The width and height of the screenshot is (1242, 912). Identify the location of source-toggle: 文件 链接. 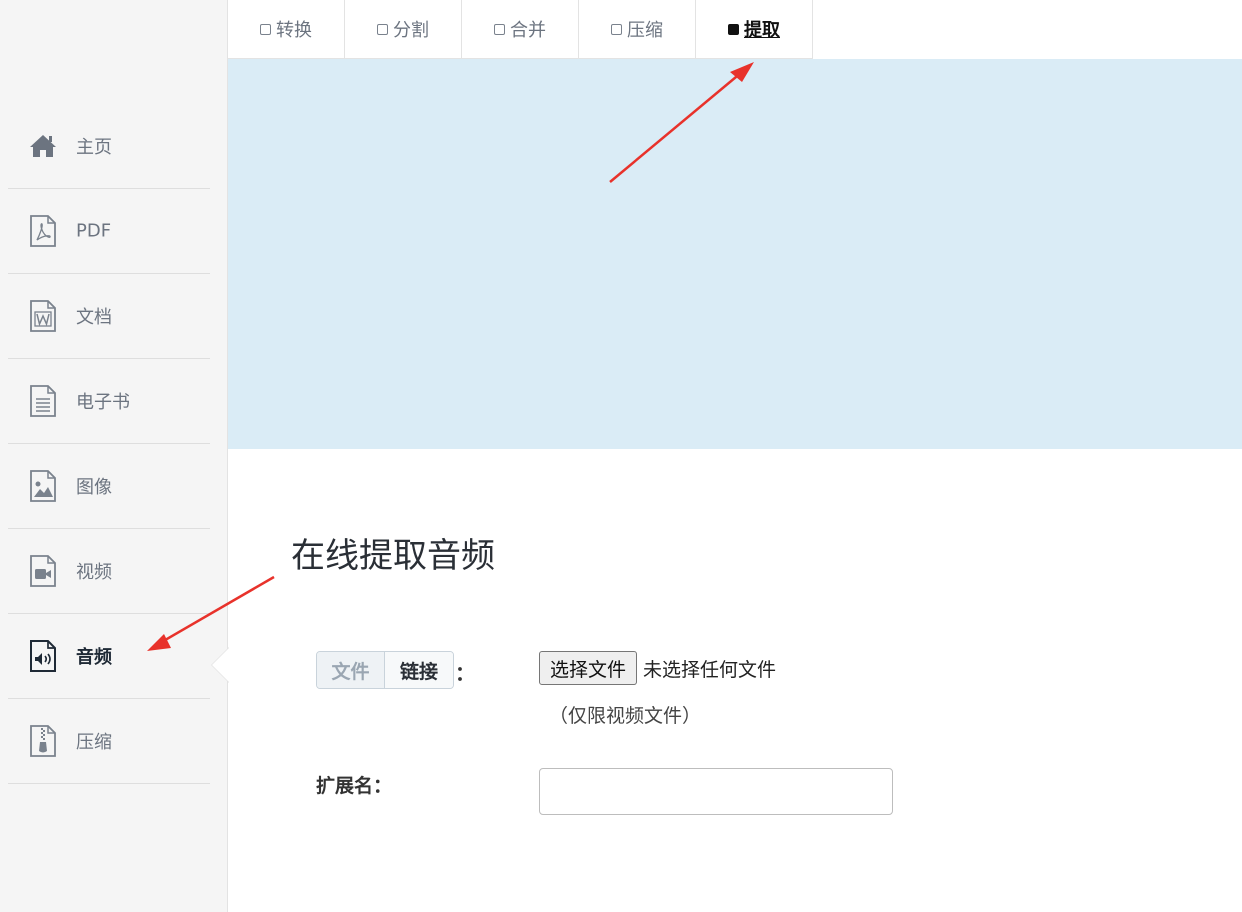
(385, 670).